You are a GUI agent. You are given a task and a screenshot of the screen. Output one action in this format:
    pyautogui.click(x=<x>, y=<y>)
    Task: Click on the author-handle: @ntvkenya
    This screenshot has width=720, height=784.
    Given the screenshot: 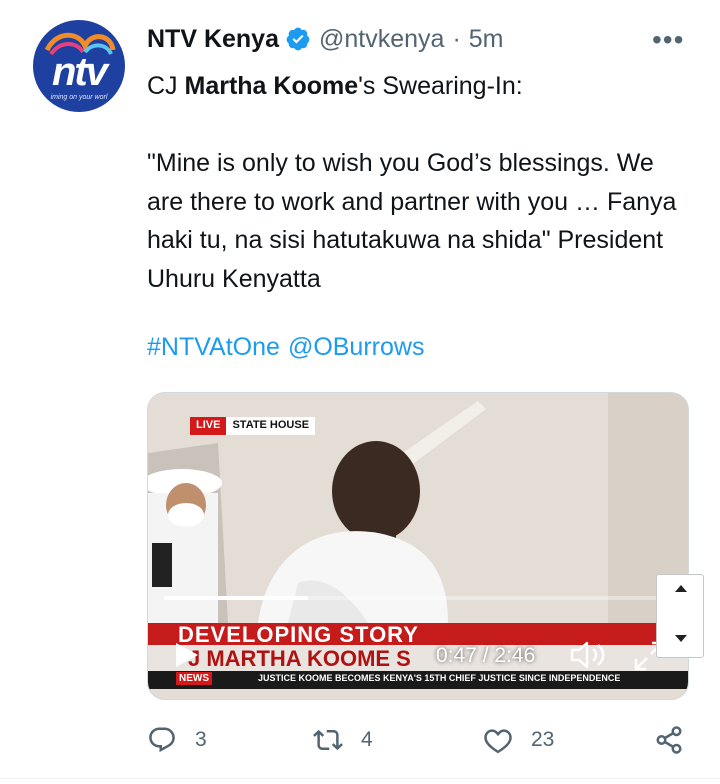 What is the action you would take?
    pyautogui.click(x=381, y=39)
    